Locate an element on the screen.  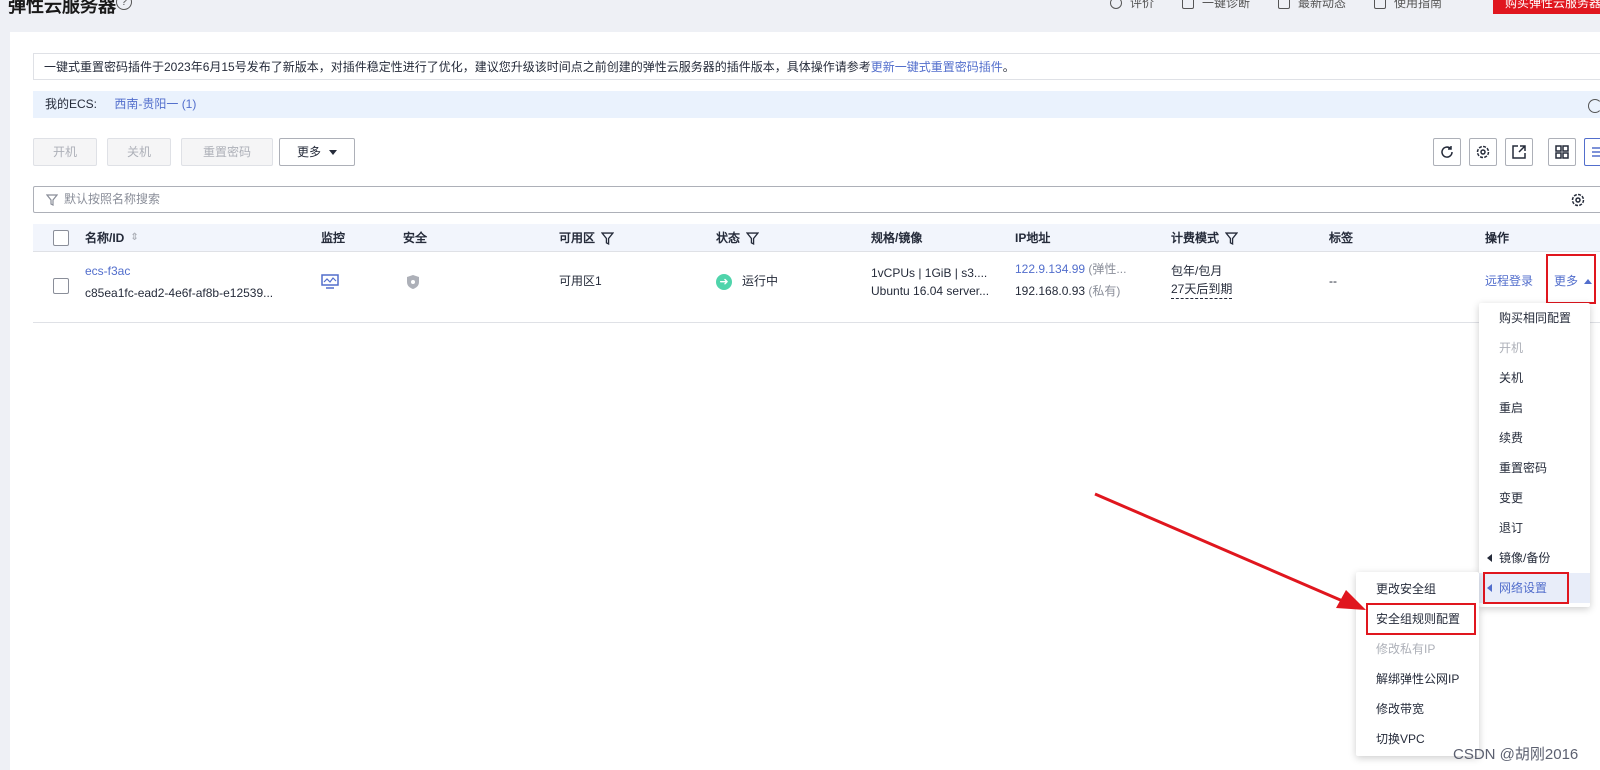
annotation-arrow is located at coordinates (1230, 551).